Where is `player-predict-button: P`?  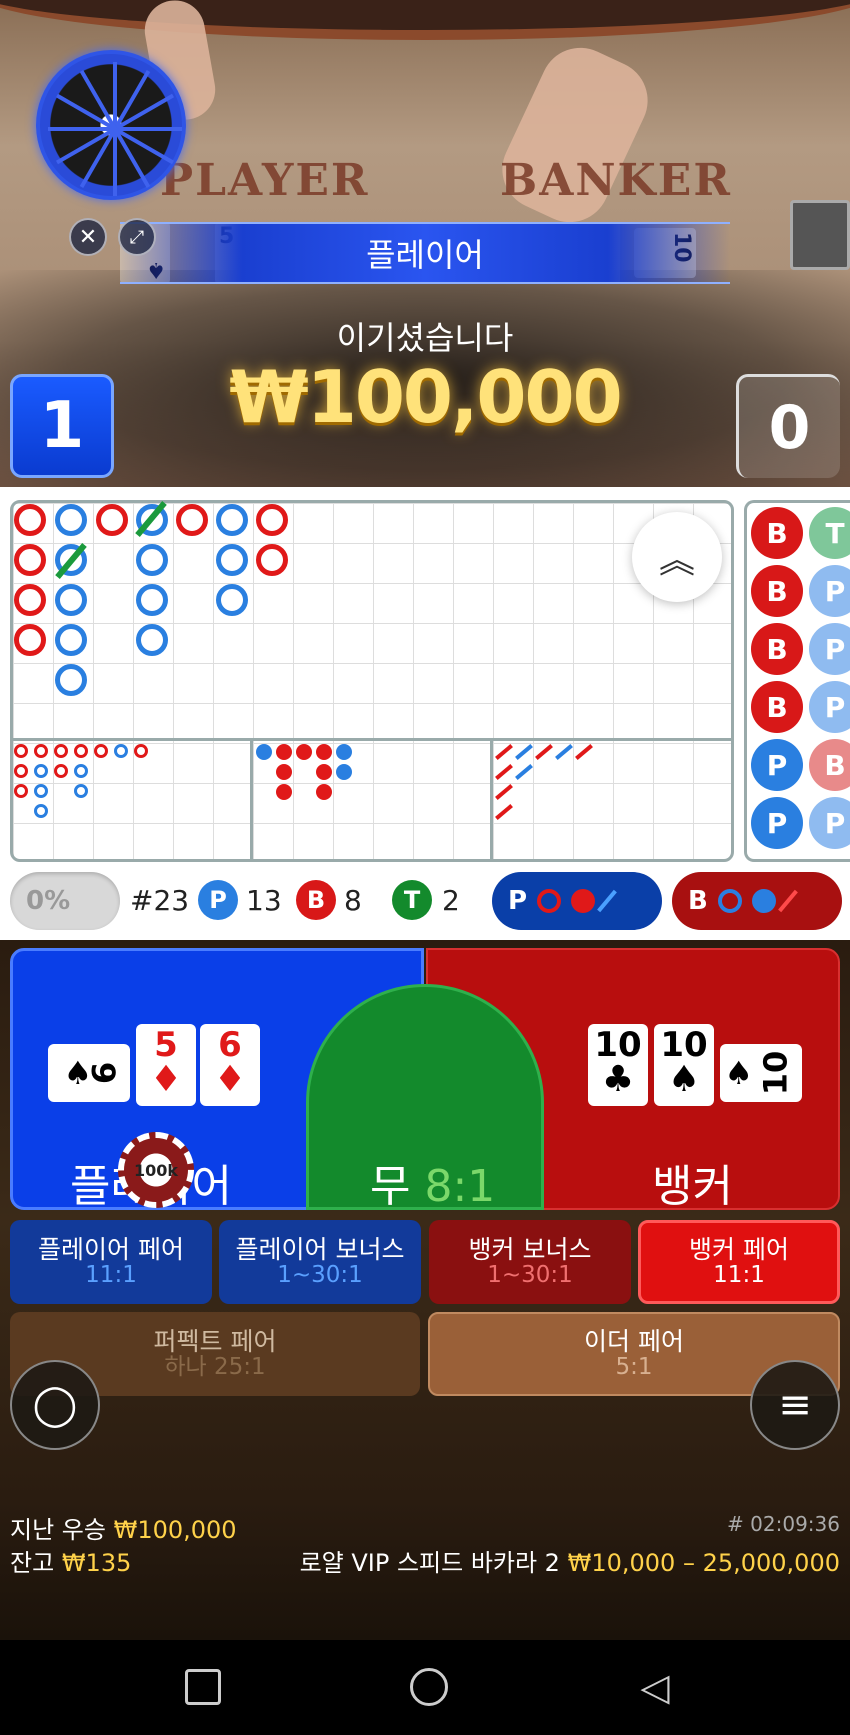
player-predict-button: P is located at coordinates (577, 901).